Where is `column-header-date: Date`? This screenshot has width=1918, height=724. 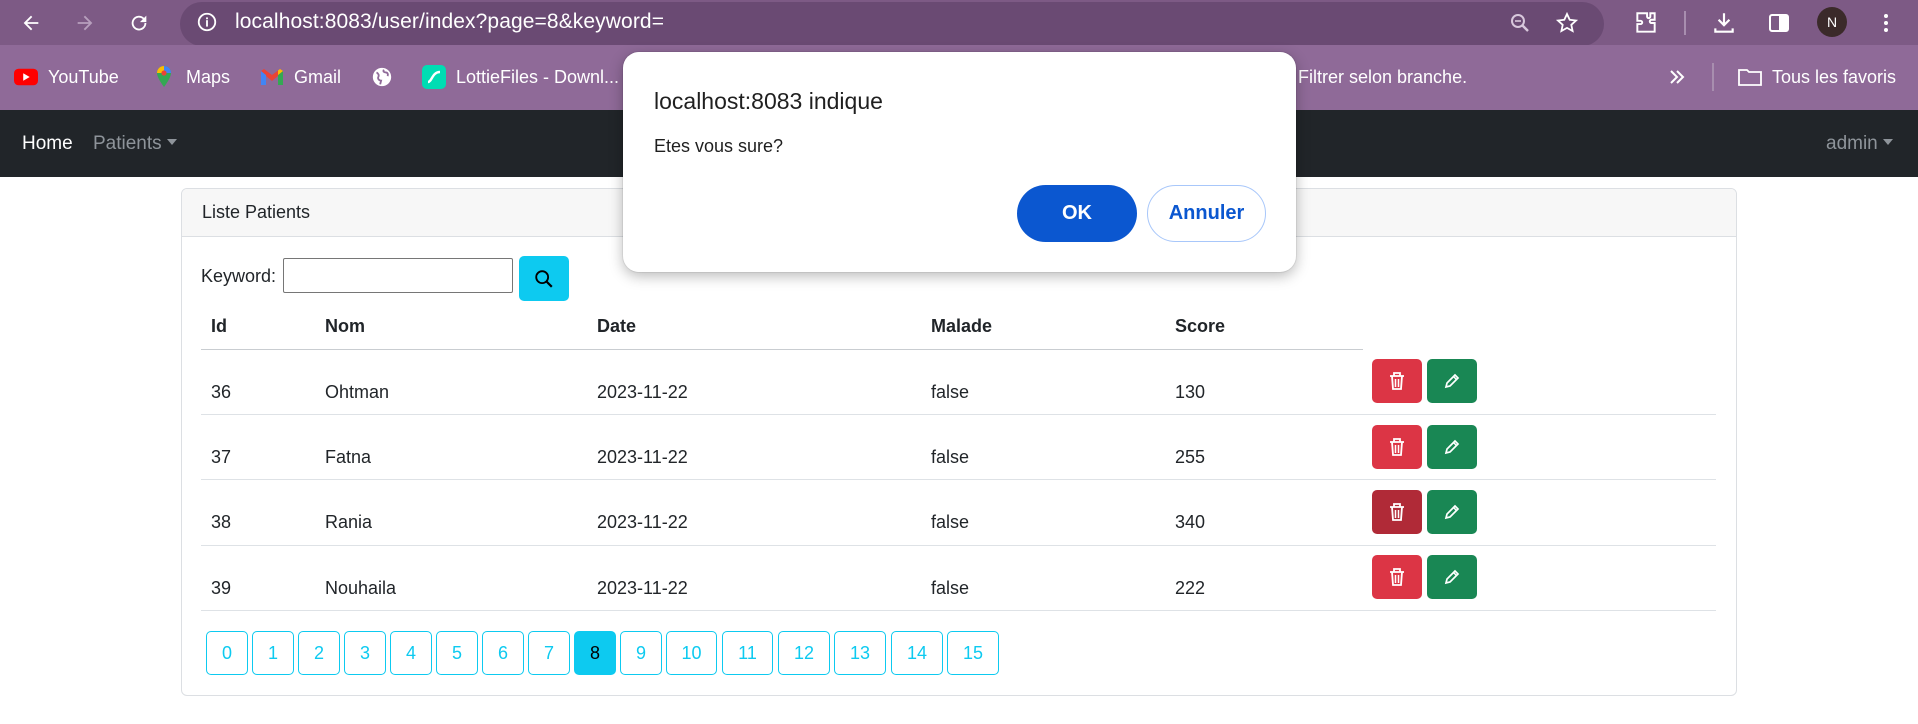
column-header-date: Date is located at coordinates (617, 326).